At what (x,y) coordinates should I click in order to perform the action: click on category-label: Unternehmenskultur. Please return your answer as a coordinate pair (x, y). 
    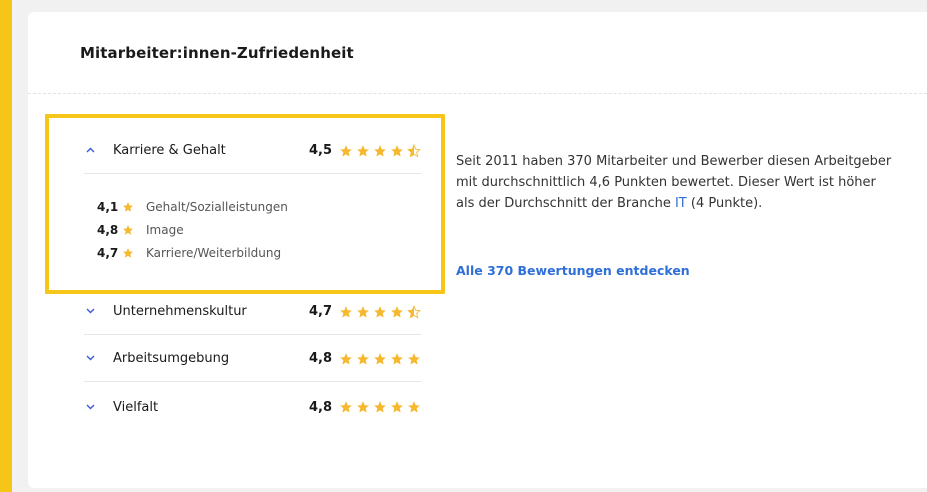
    Looking at the image, I should click on (180, 311).